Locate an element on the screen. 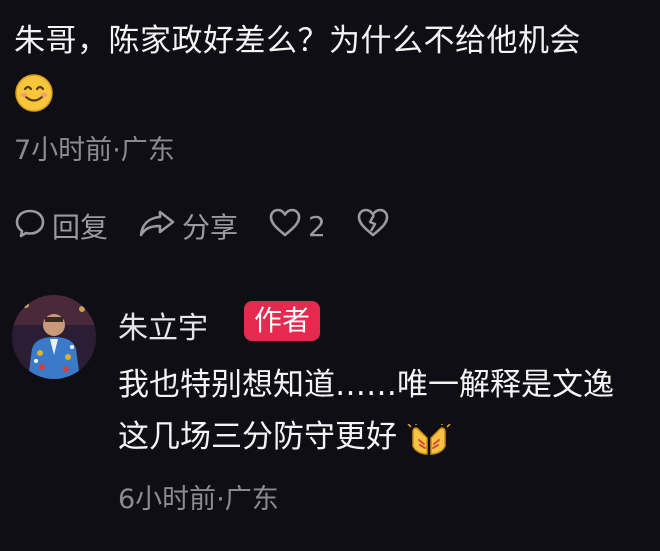 The height and width of the screenshot is (551, 660). smiling-face-icon is located at coordinates (34, 93).